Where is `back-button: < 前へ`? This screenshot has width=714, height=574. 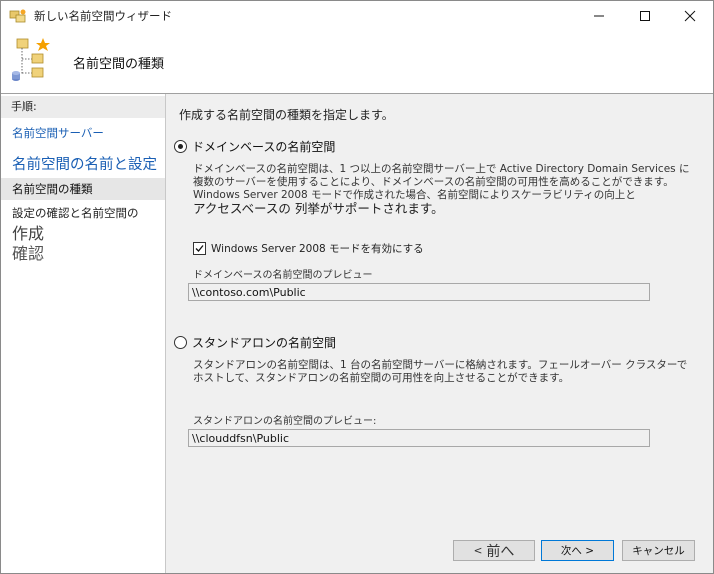 back-button: < 前へ is located at coordinates (494, 550).